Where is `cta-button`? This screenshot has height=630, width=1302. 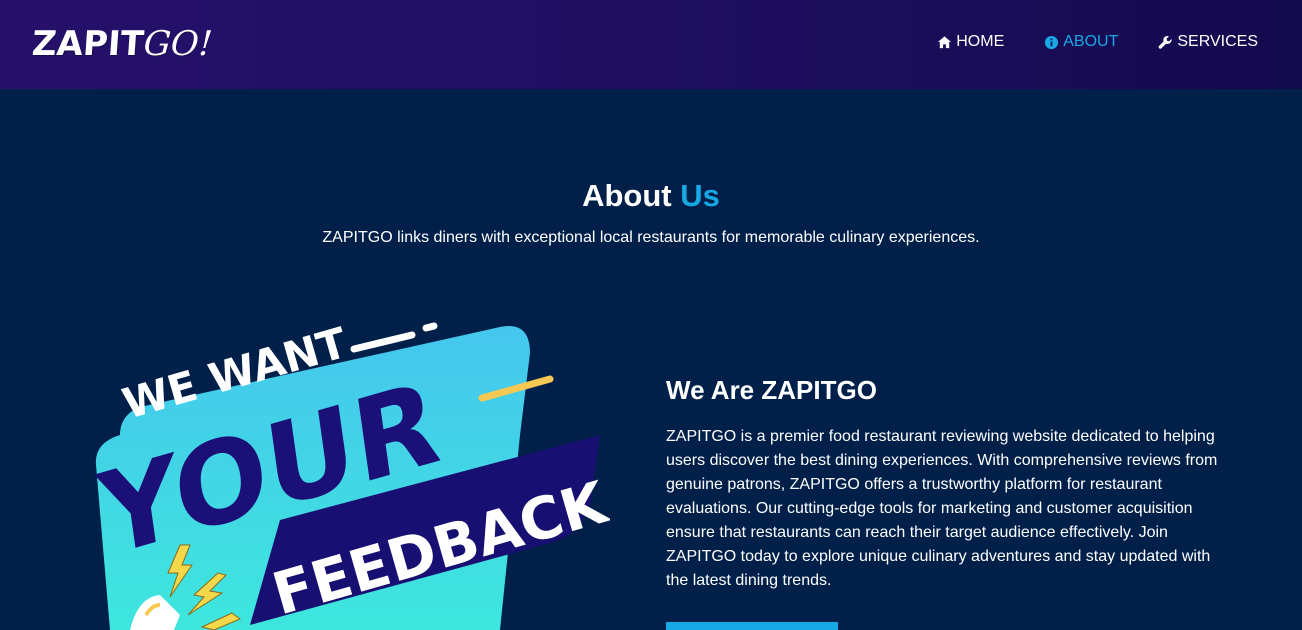
cta-button is located at coordinates (752, 626).